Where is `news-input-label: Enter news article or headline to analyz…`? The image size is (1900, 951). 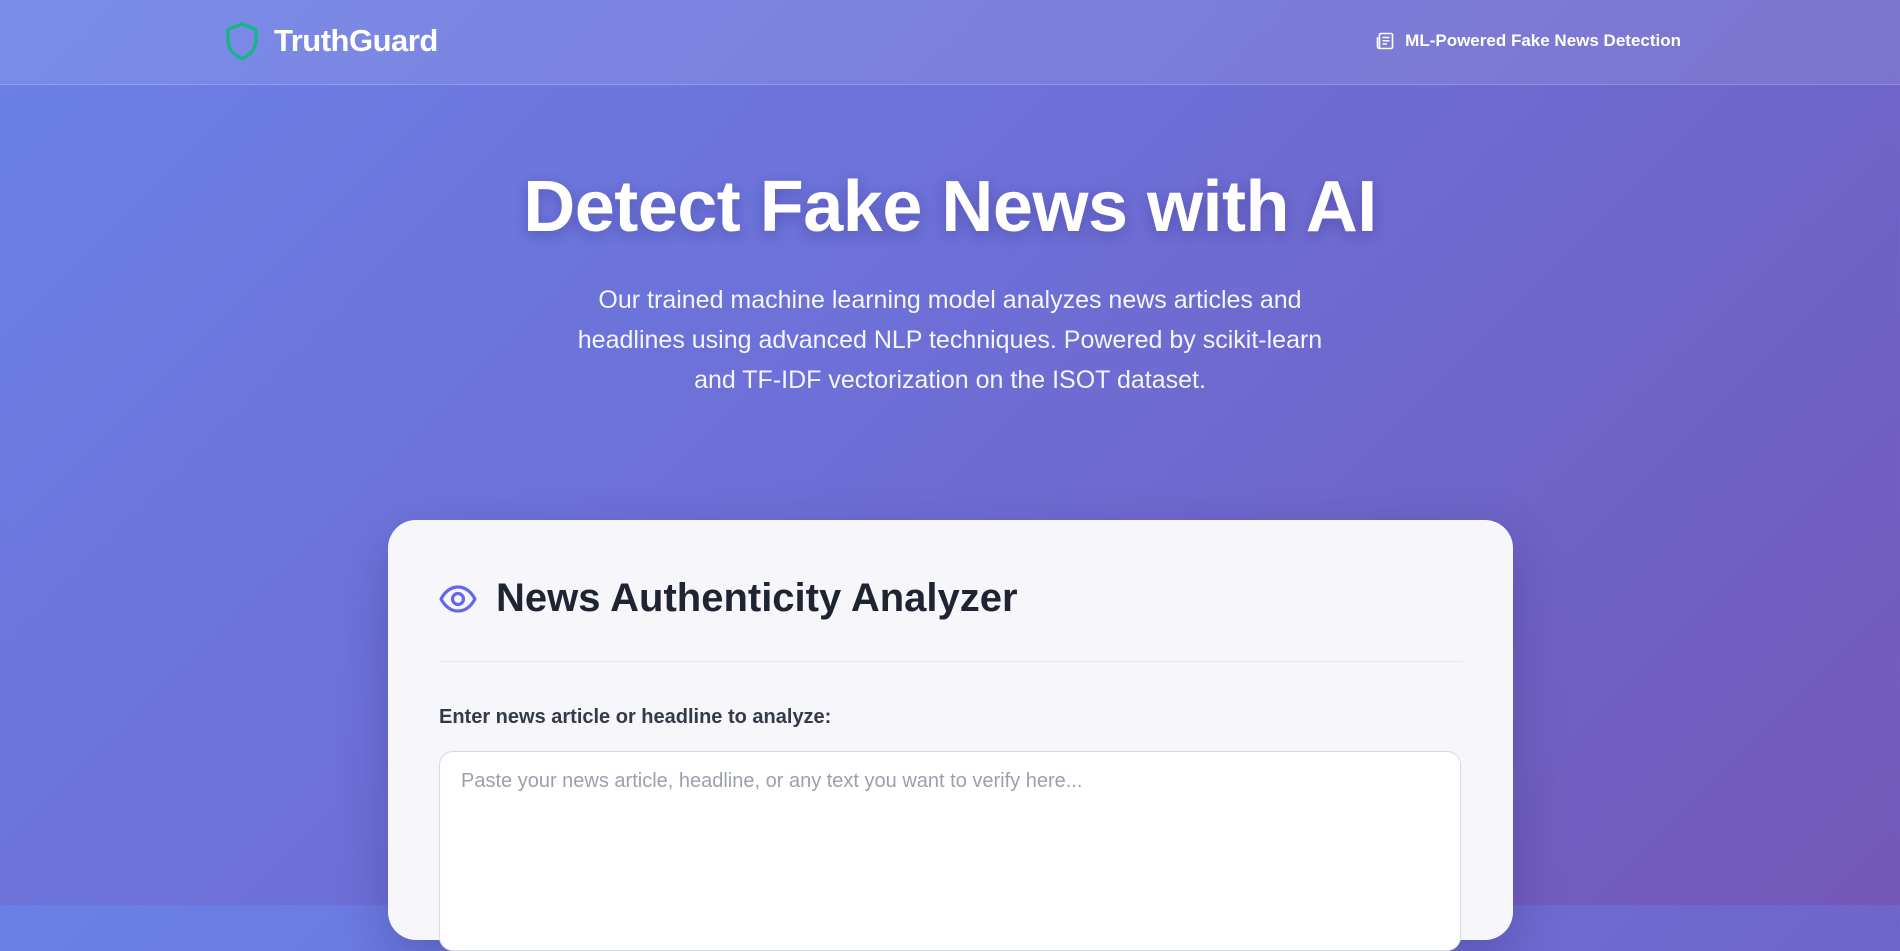 news-input-label: Enter news article or headline to analyz… is located at coordinates (635, 717).